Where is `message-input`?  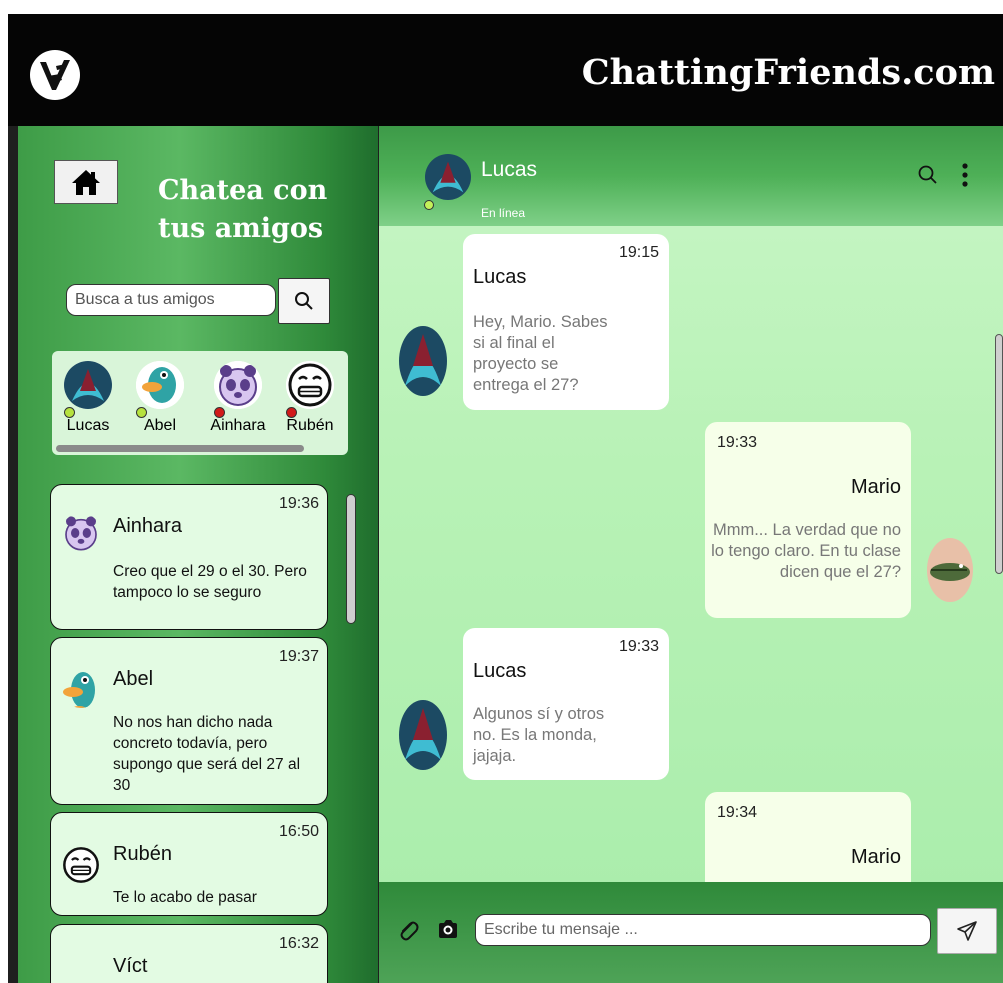 message-input is located at coordinates (703, 930).